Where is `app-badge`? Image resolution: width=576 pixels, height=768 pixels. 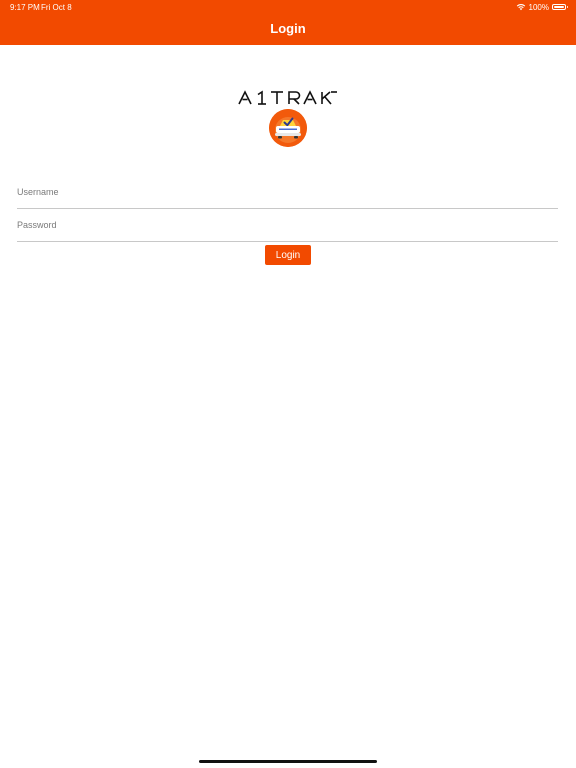 app-badge is located at coordinates (288, 128).